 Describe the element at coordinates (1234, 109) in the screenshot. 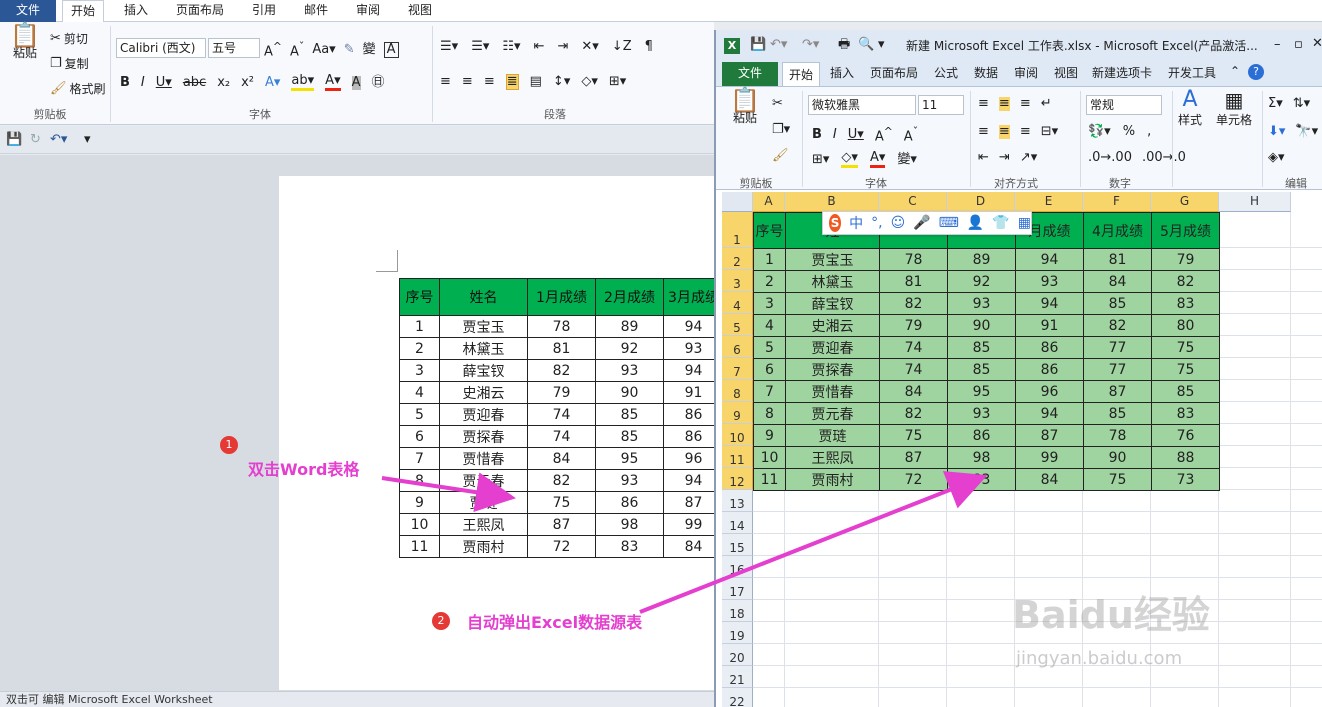

I see `cells-button: ▦ 单元格` at that location.